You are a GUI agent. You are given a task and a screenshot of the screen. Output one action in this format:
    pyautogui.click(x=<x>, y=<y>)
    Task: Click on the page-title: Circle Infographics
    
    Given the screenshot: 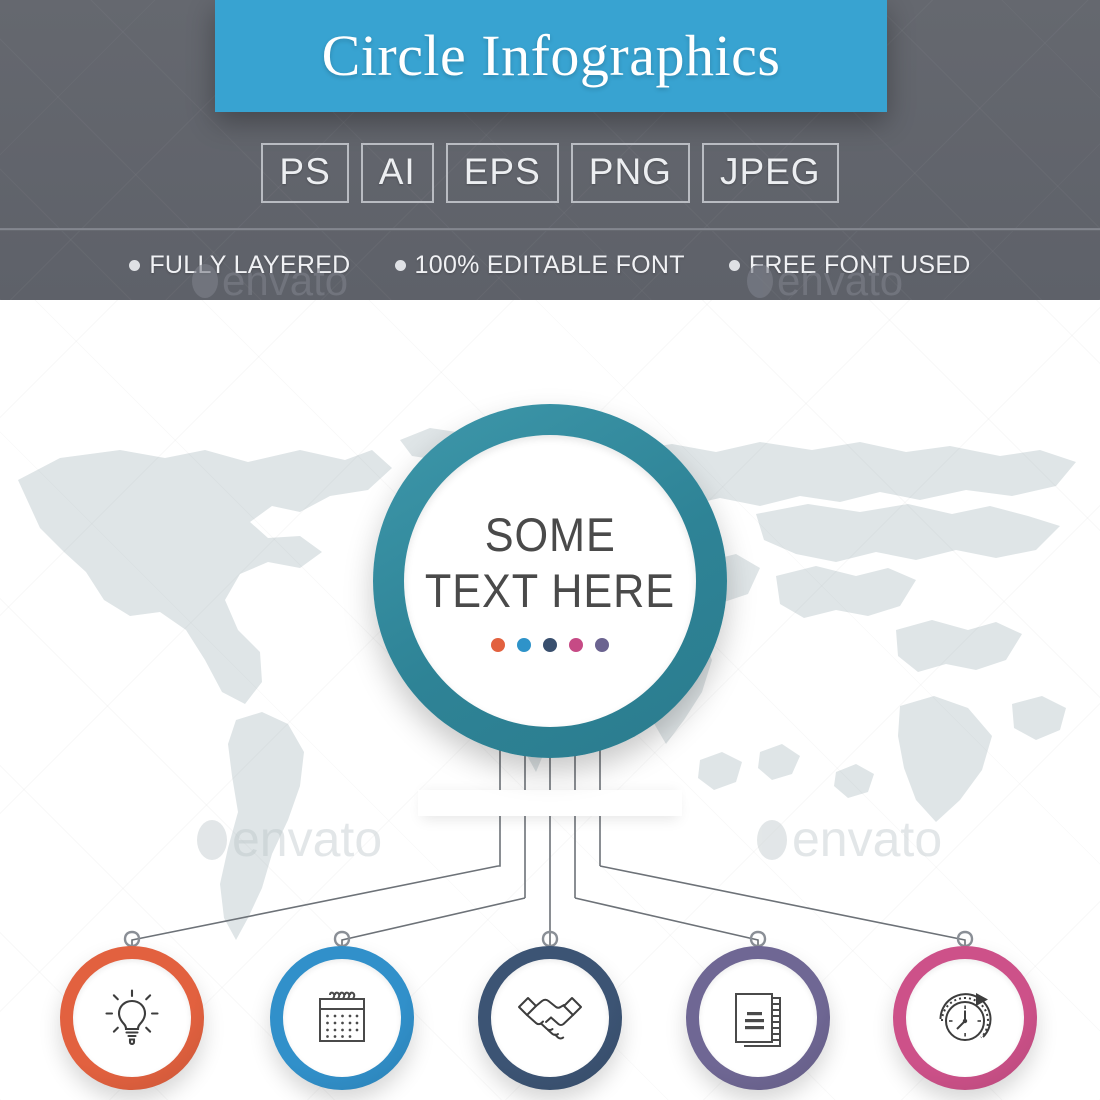 What is the action you would take?
    pyautogui.click(x=551, y=55)
    